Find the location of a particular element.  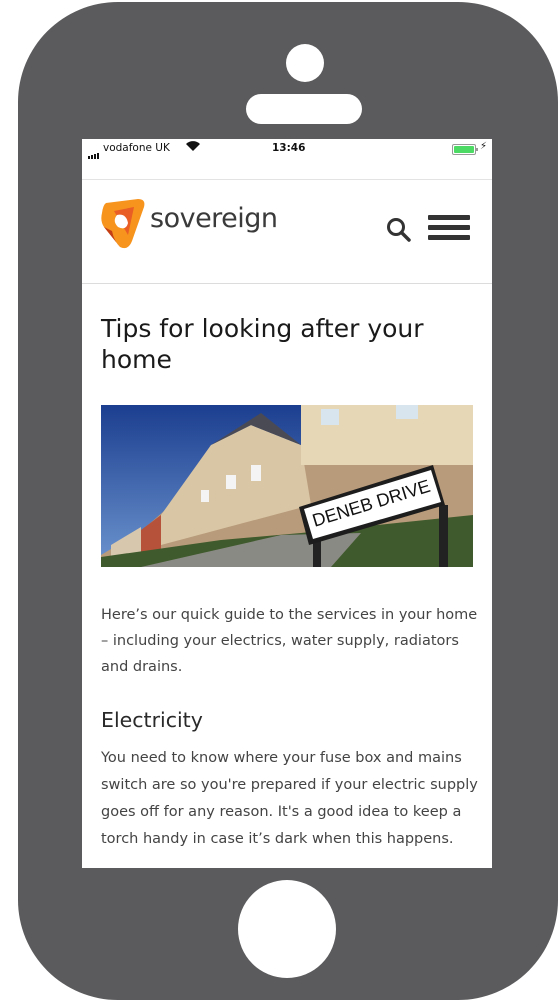

page-title: Tips for looking after your home is located at coordinates (262, 344).